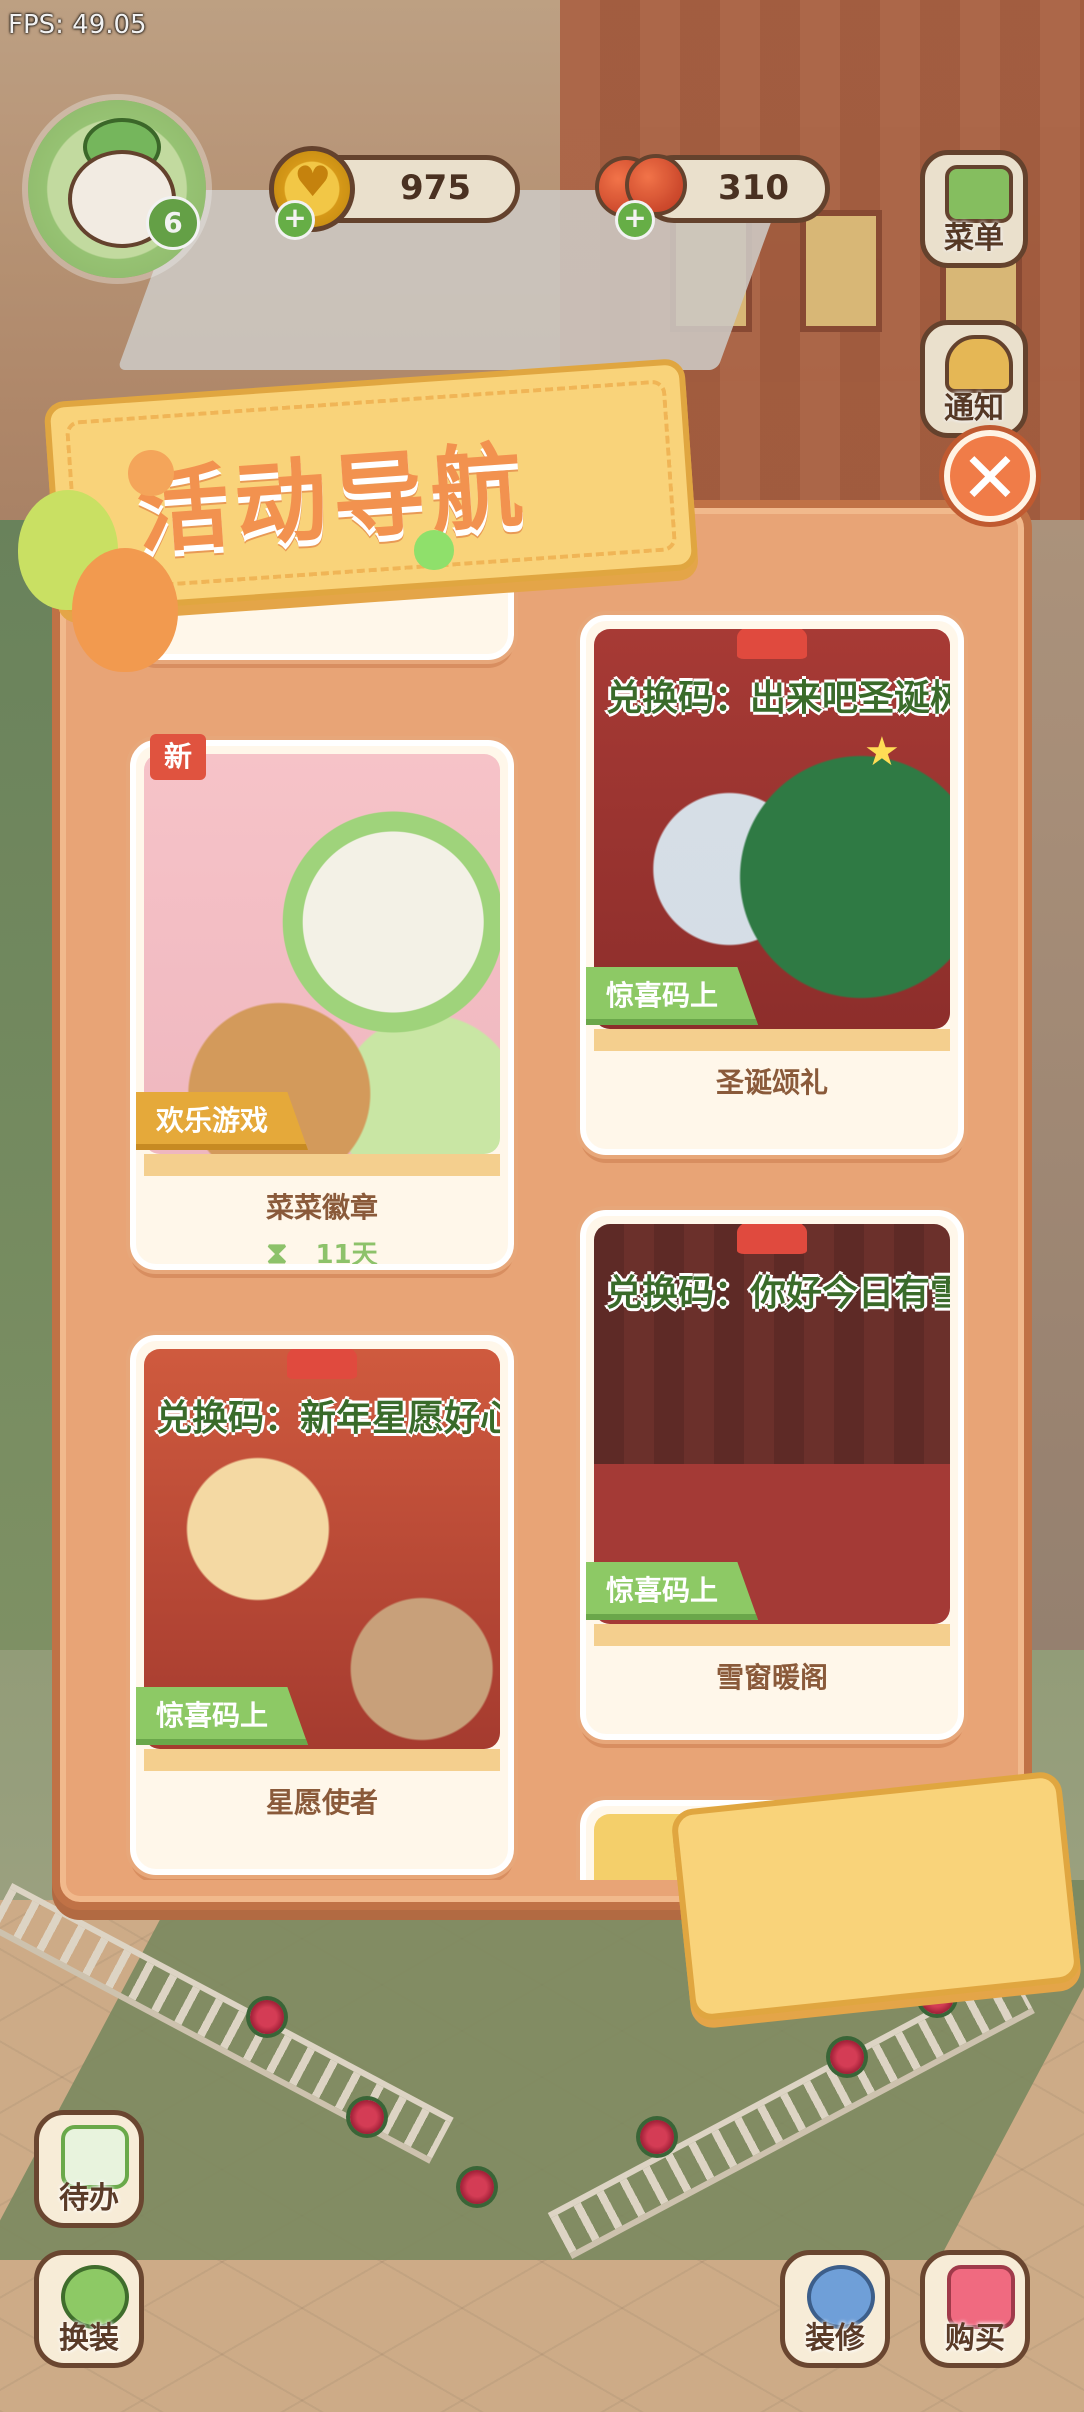 This screenshot has width=1084, height=2412. What do you see at coordinates (835, 2338) in the screenshot?
I see `decorate-label: 装修` at bounding box center [835, 2338].